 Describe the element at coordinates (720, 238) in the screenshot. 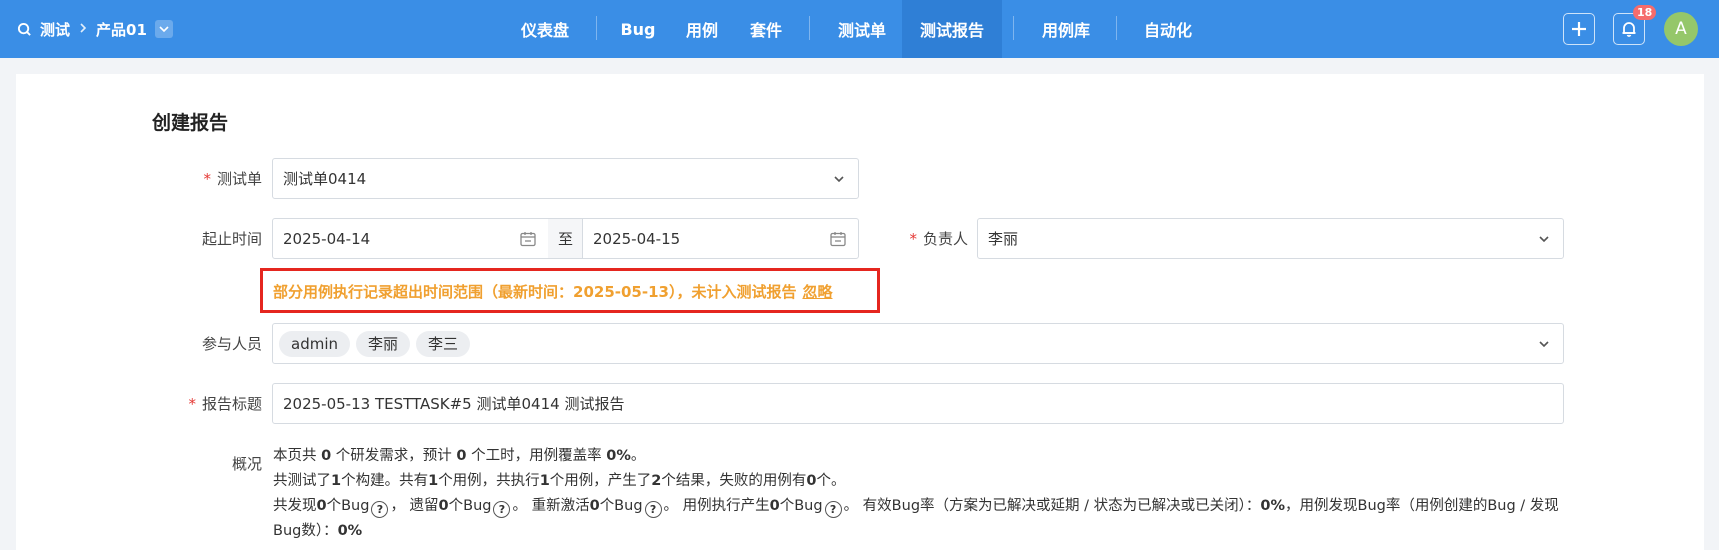

I see `end-date-input: 2025-04-15` at that location.